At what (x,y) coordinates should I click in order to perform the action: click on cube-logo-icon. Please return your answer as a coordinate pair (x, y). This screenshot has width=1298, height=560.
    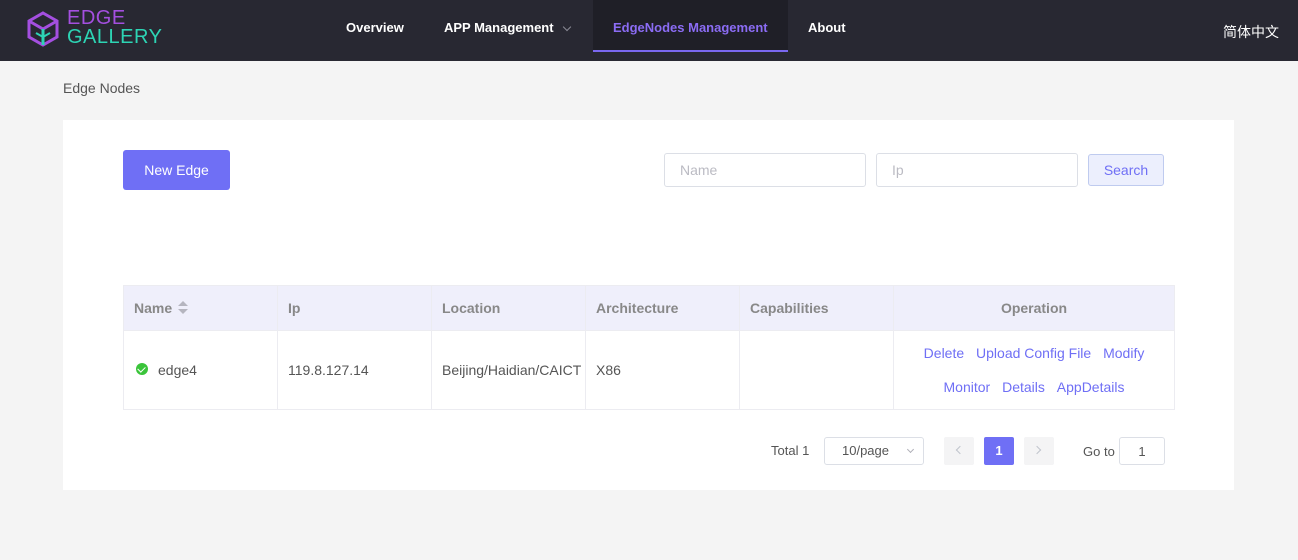
    Looking at the image, I should click on (43, 29).